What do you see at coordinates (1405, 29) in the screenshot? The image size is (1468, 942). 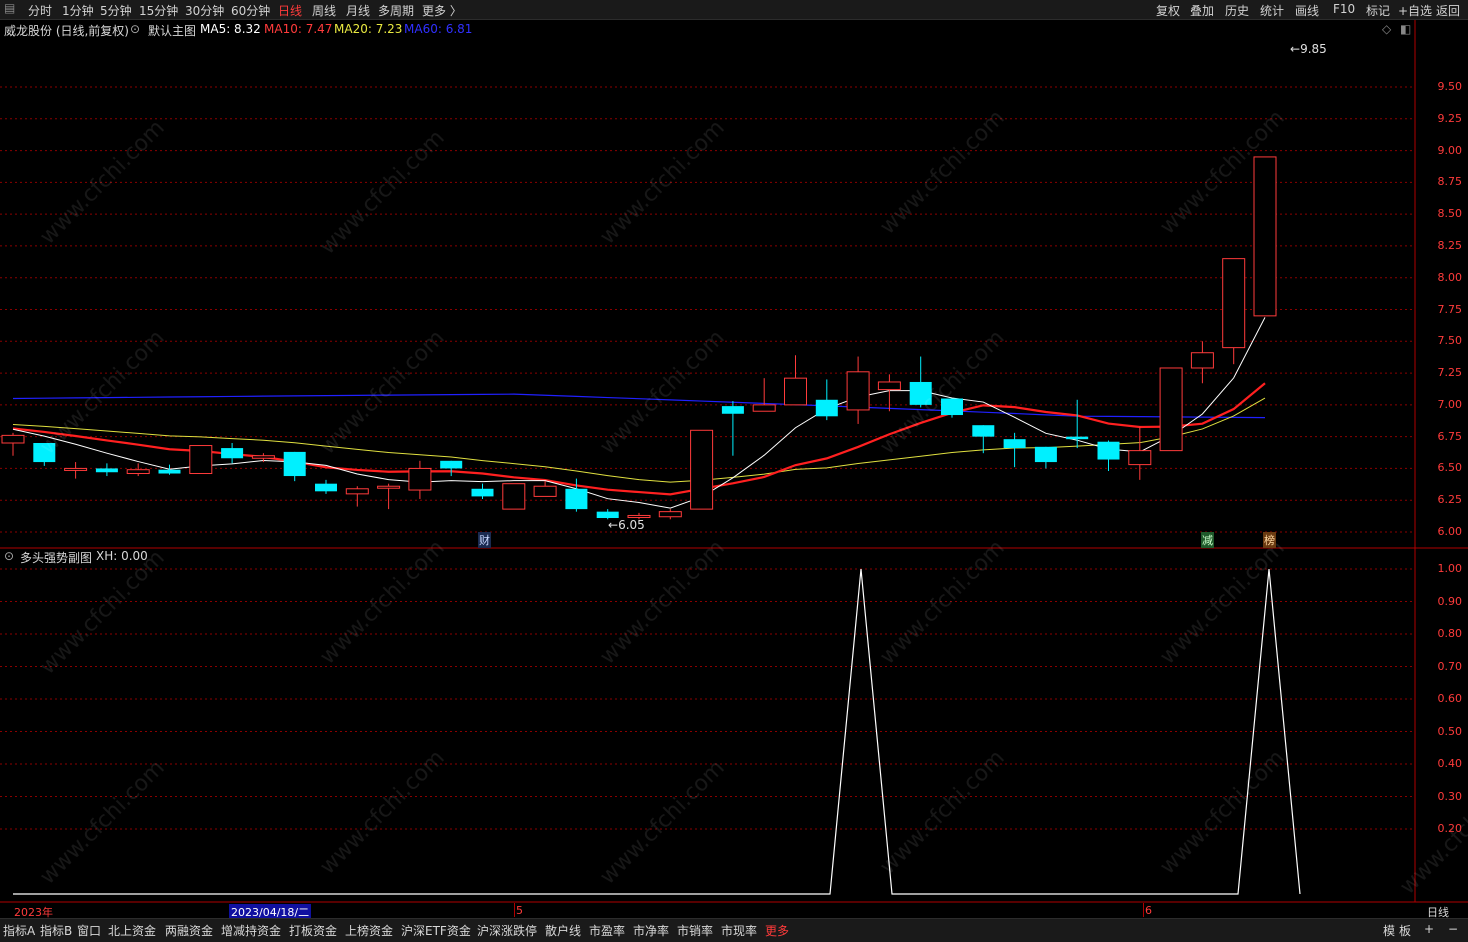 I see `panel-toggle-icon: ◧` at bounding box center [1405, 29].